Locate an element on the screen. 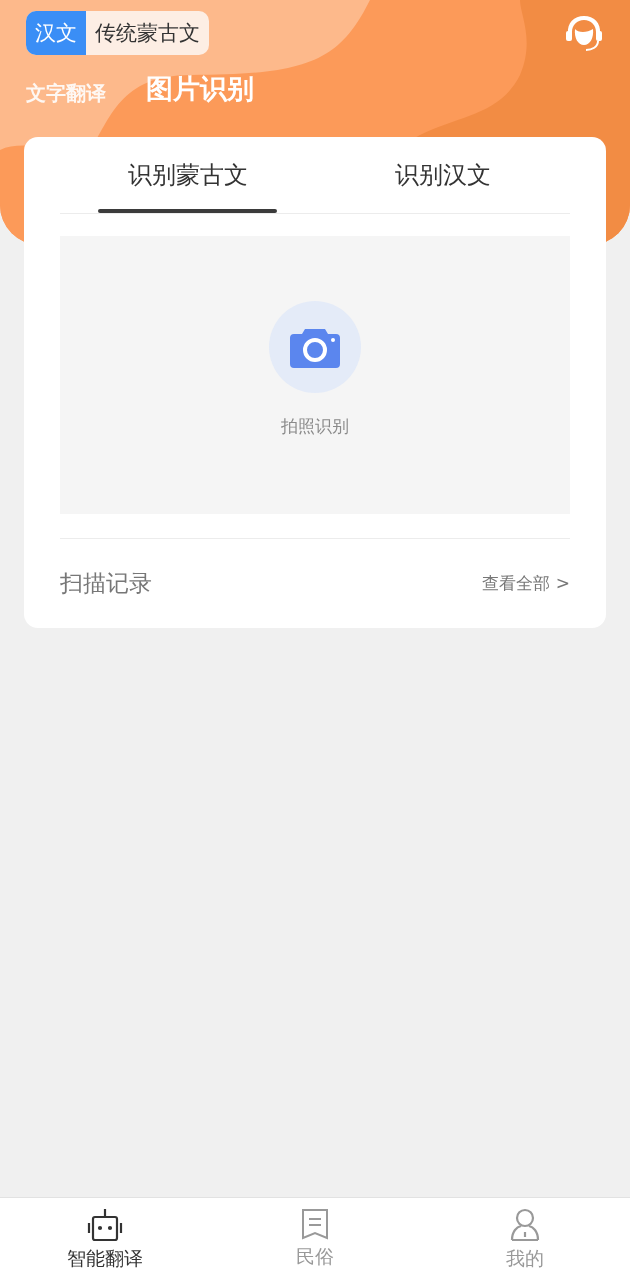 The height and width of the screenshot is (1280, 630). document-icon is located at coordinates (315, 1224).